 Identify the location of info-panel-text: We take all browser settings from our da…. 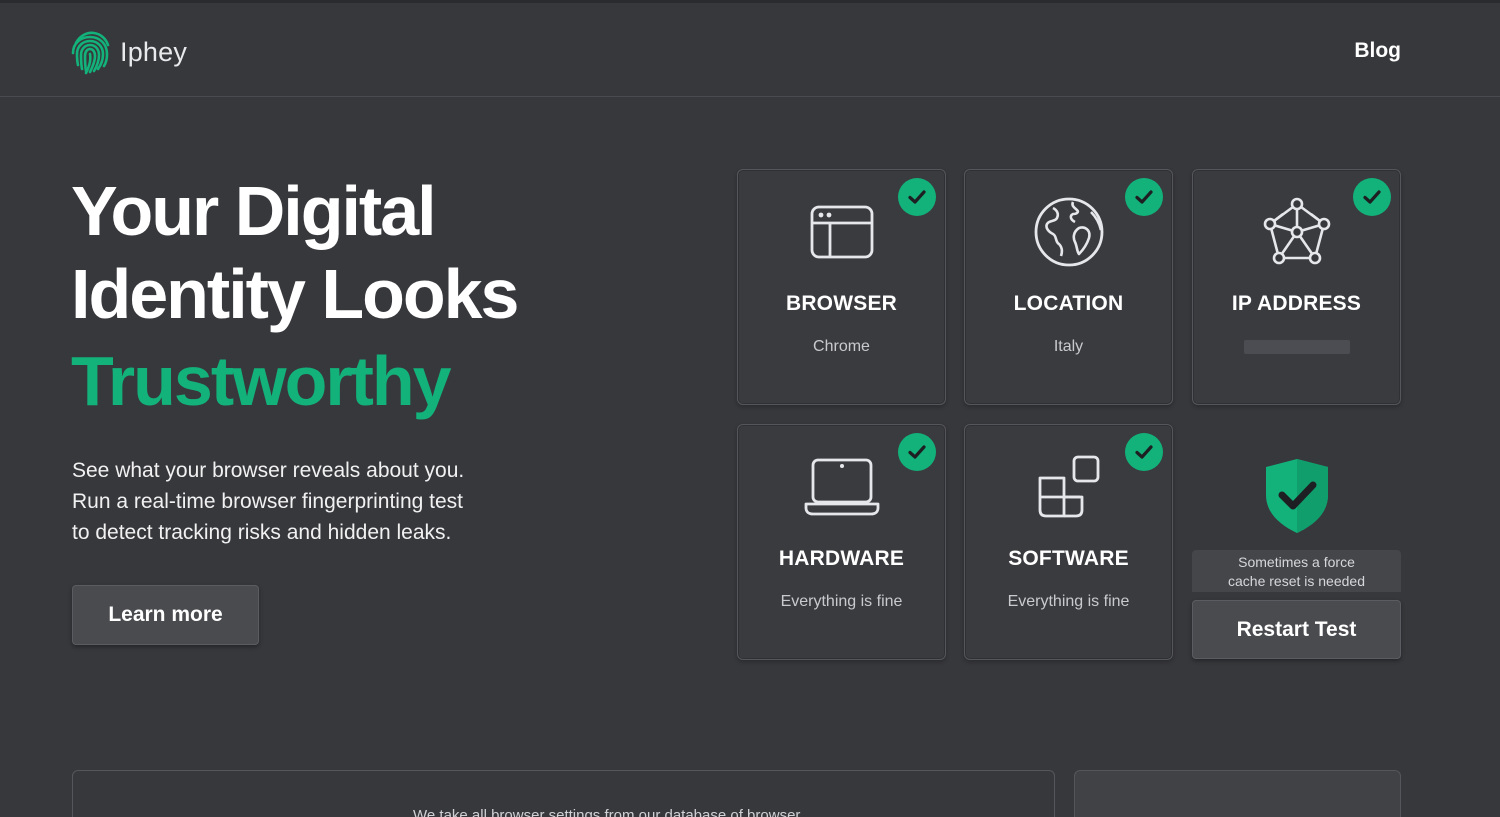
(607, 812).